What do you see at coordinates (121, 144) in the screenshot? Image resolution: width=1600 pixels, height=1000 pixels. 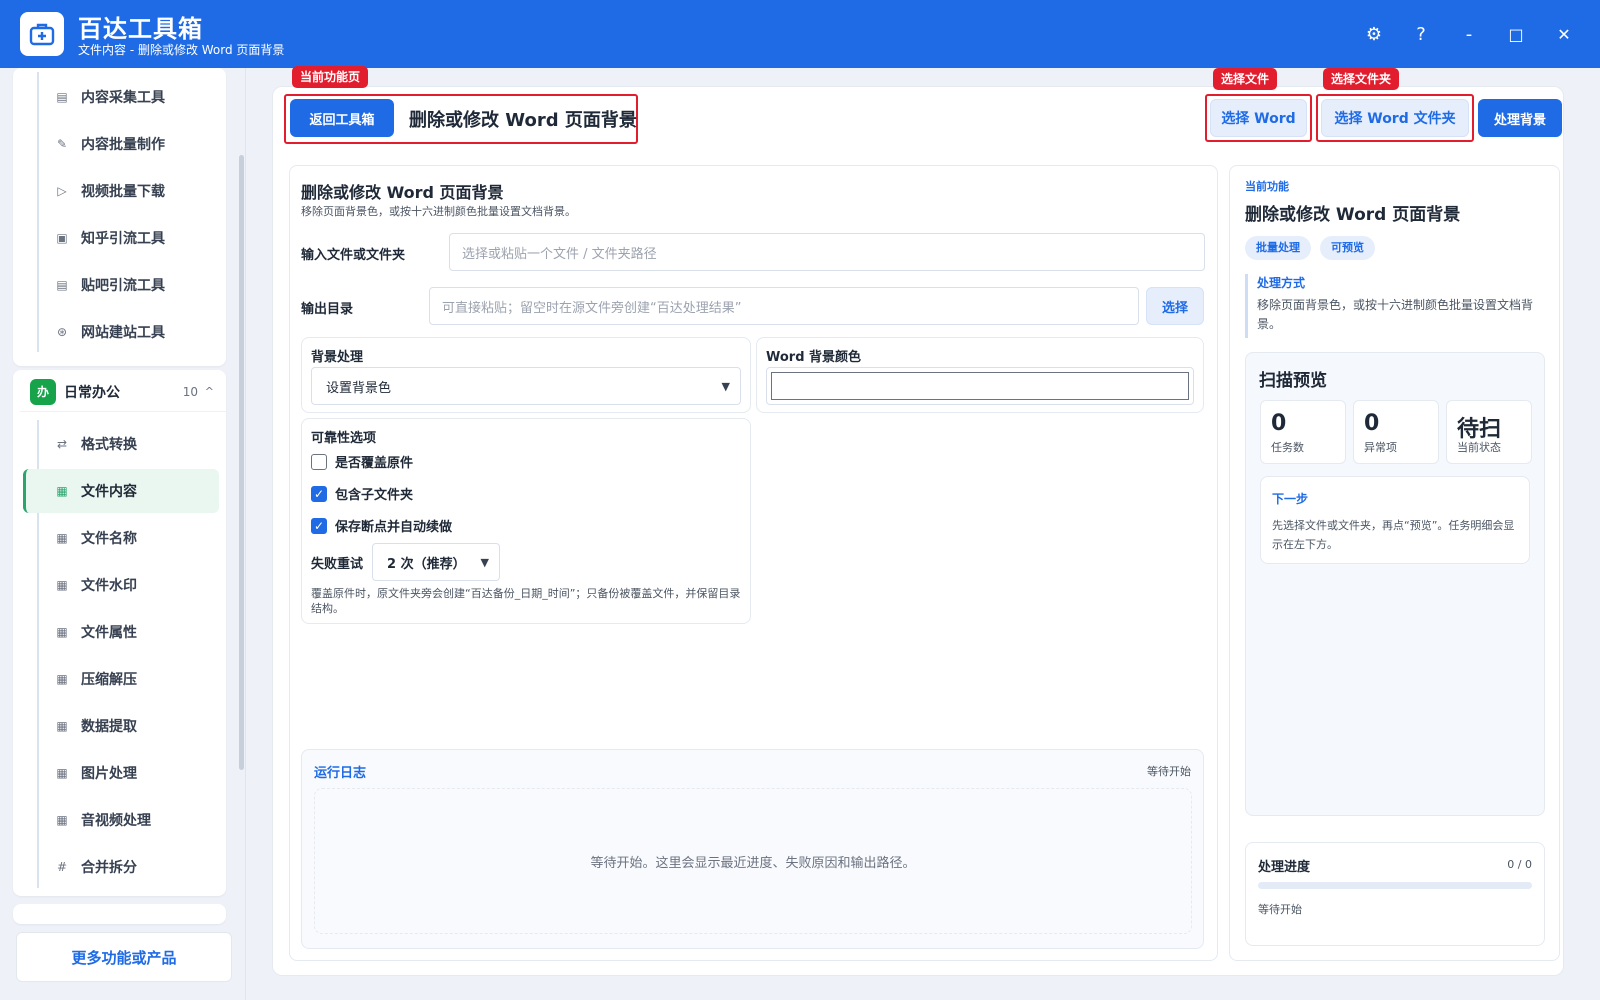 I see `sidebar-item-content-batch: ✎ 内容批量制作` at bounding box center [121, 144].